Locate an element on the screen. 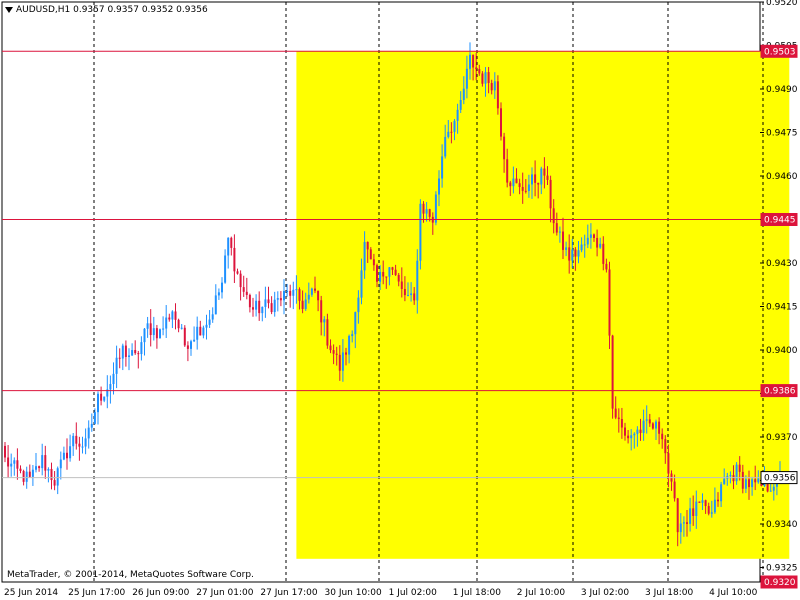 The height and width of the screenshot is (600, 800). x-tick-label: 1 Jul 18:00 is located at coordinates (477, 593).